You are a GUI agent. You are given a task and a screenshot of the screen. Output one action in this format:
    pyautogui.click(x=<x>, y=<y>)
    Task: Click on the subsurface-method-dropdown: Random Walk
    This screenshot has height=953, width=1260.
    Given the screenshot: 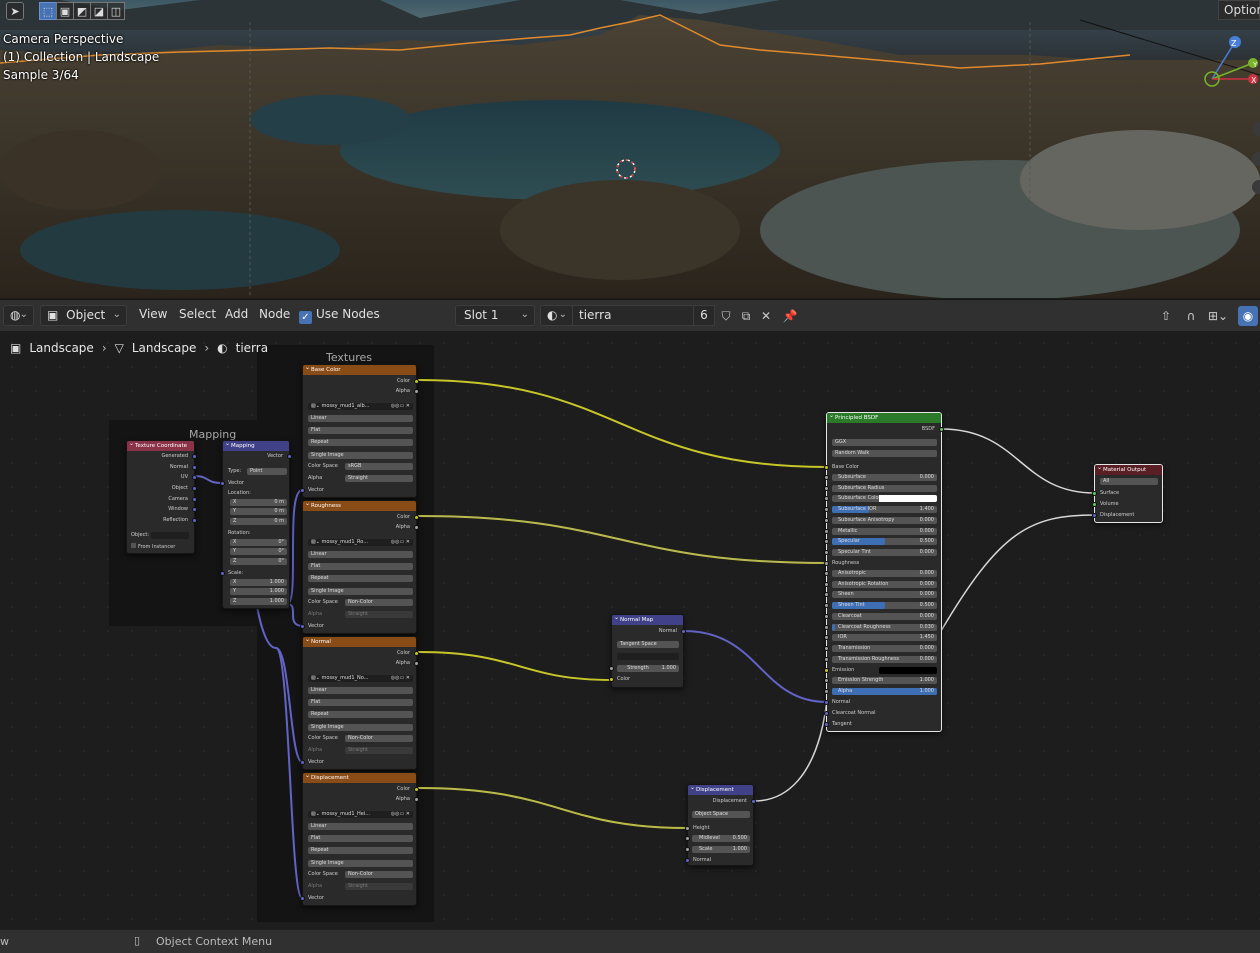 What is the action you would take?
    pyautogui.click(x=884, y=453)
    